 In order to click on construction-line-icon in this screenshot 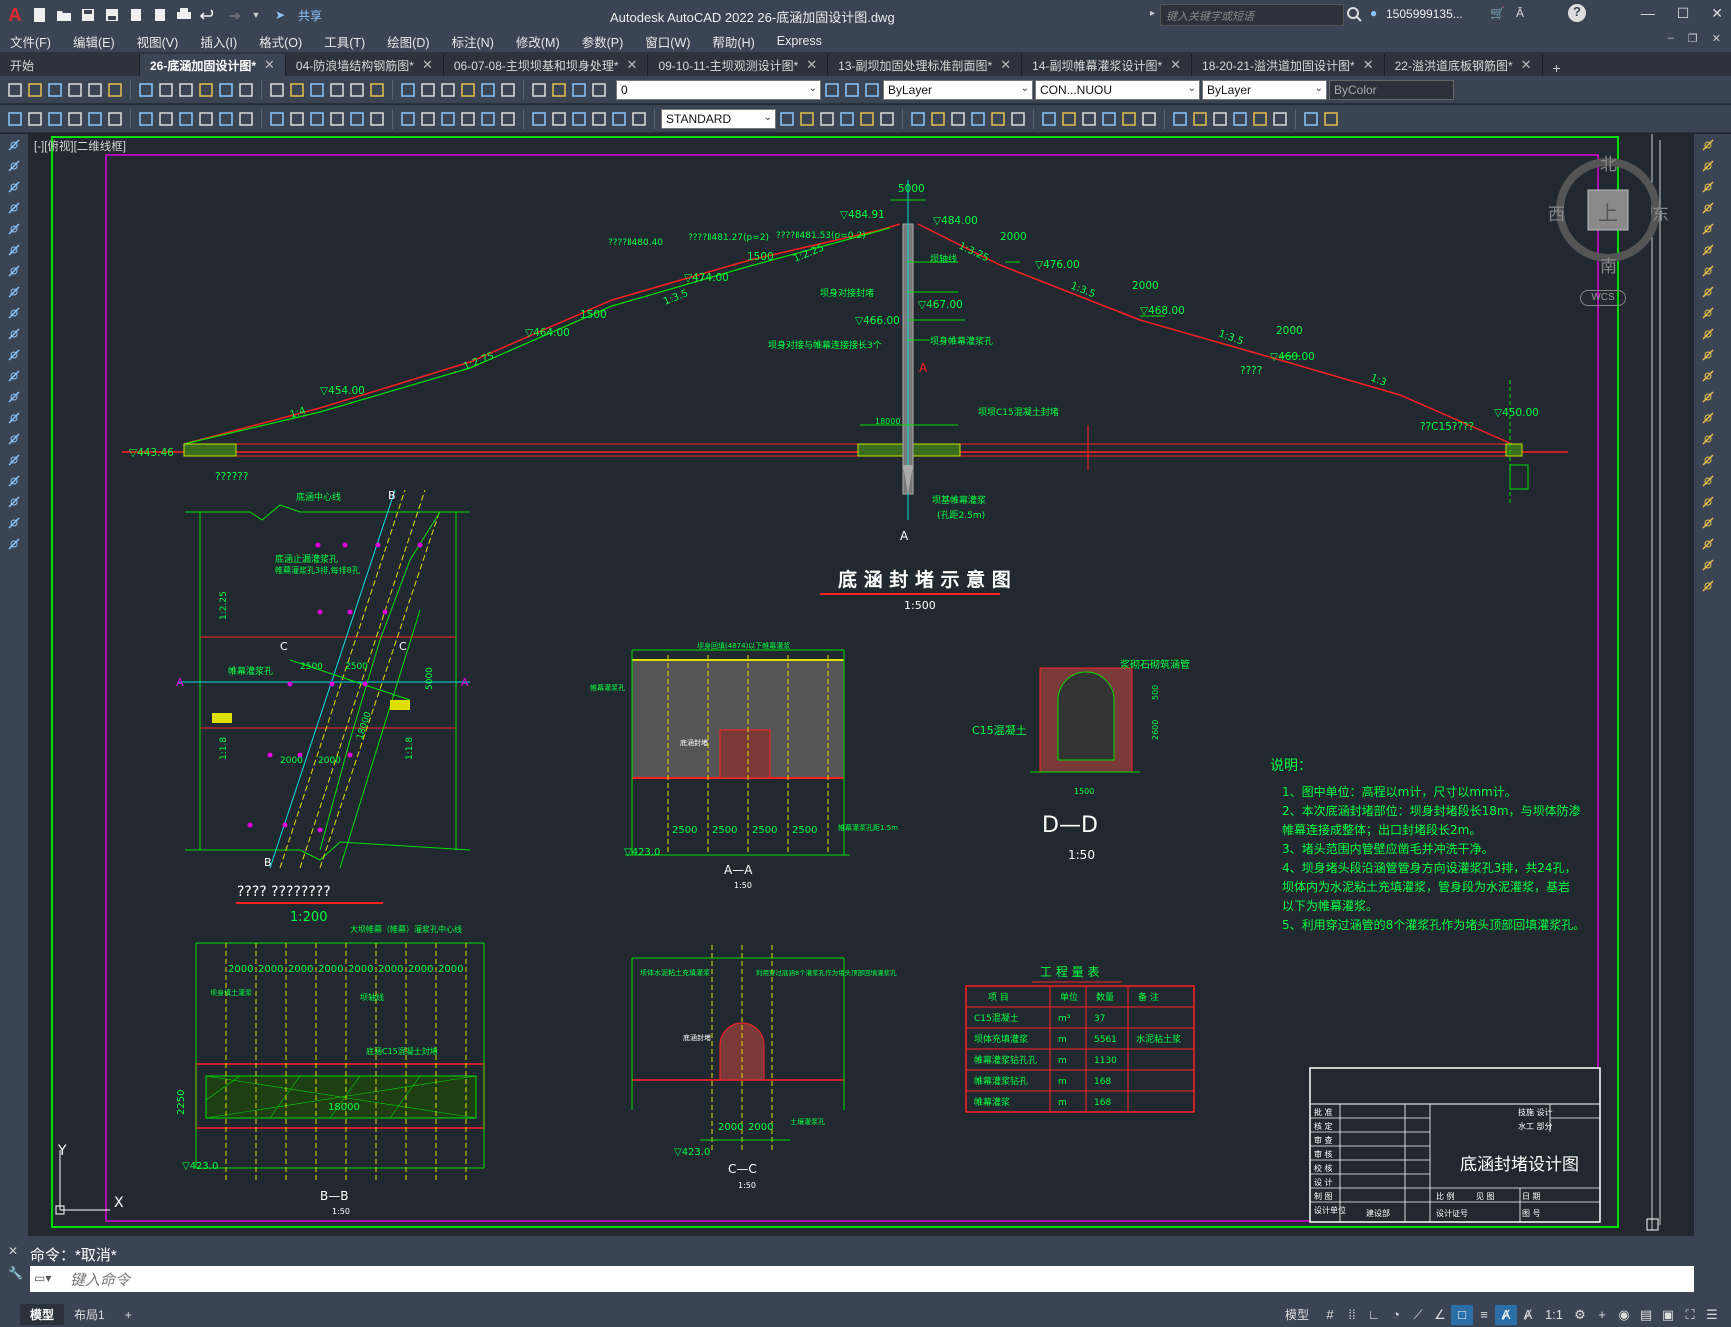, I will do `click(14, 165)`.